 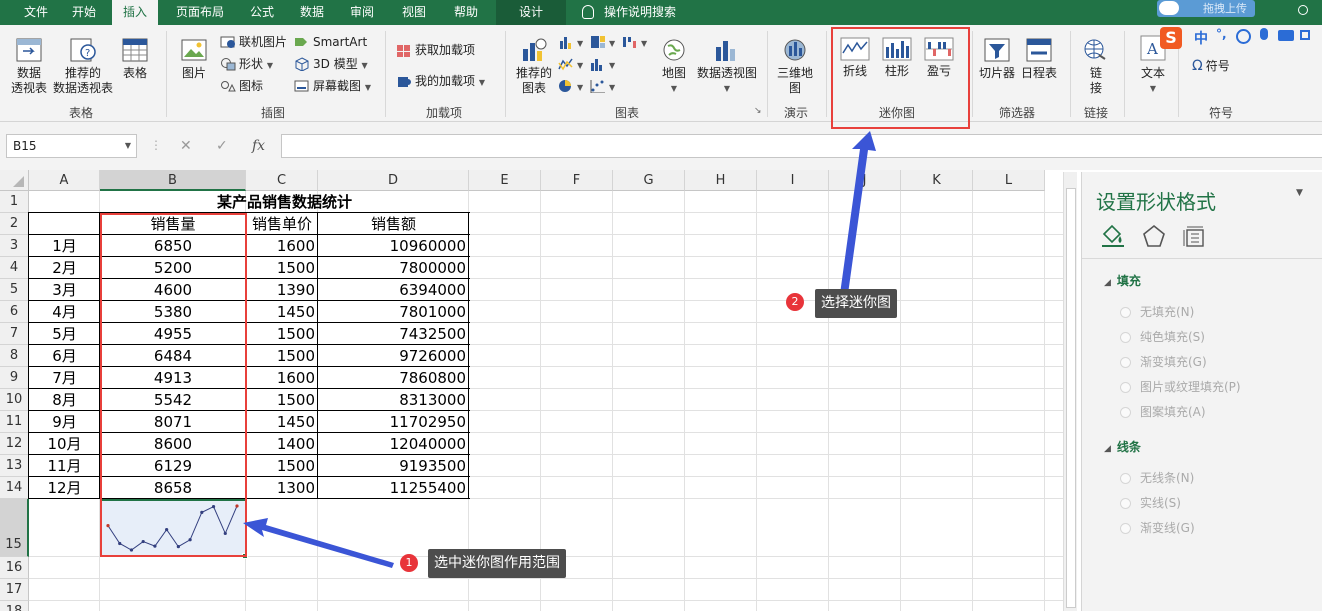 I want to click on row-header-2: 2, so click(x=14, y=224).